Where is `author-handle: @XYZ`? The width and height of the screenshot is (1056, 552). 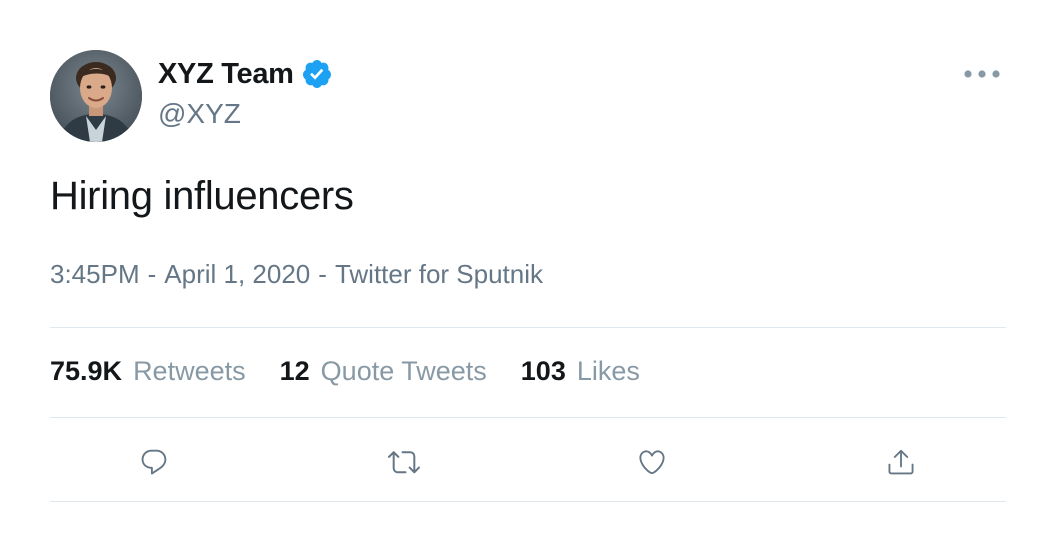 author-handle: @XYZ is located at coordinates (199, 114).